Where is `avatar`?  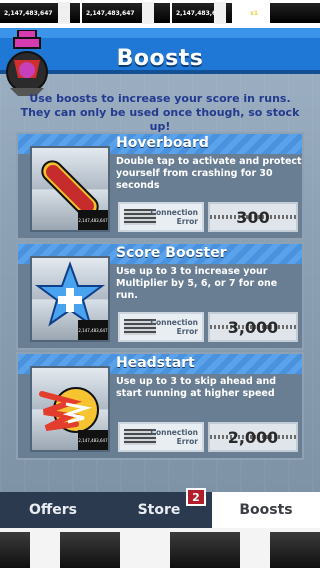
avatar is located at coordinates (27, 63).